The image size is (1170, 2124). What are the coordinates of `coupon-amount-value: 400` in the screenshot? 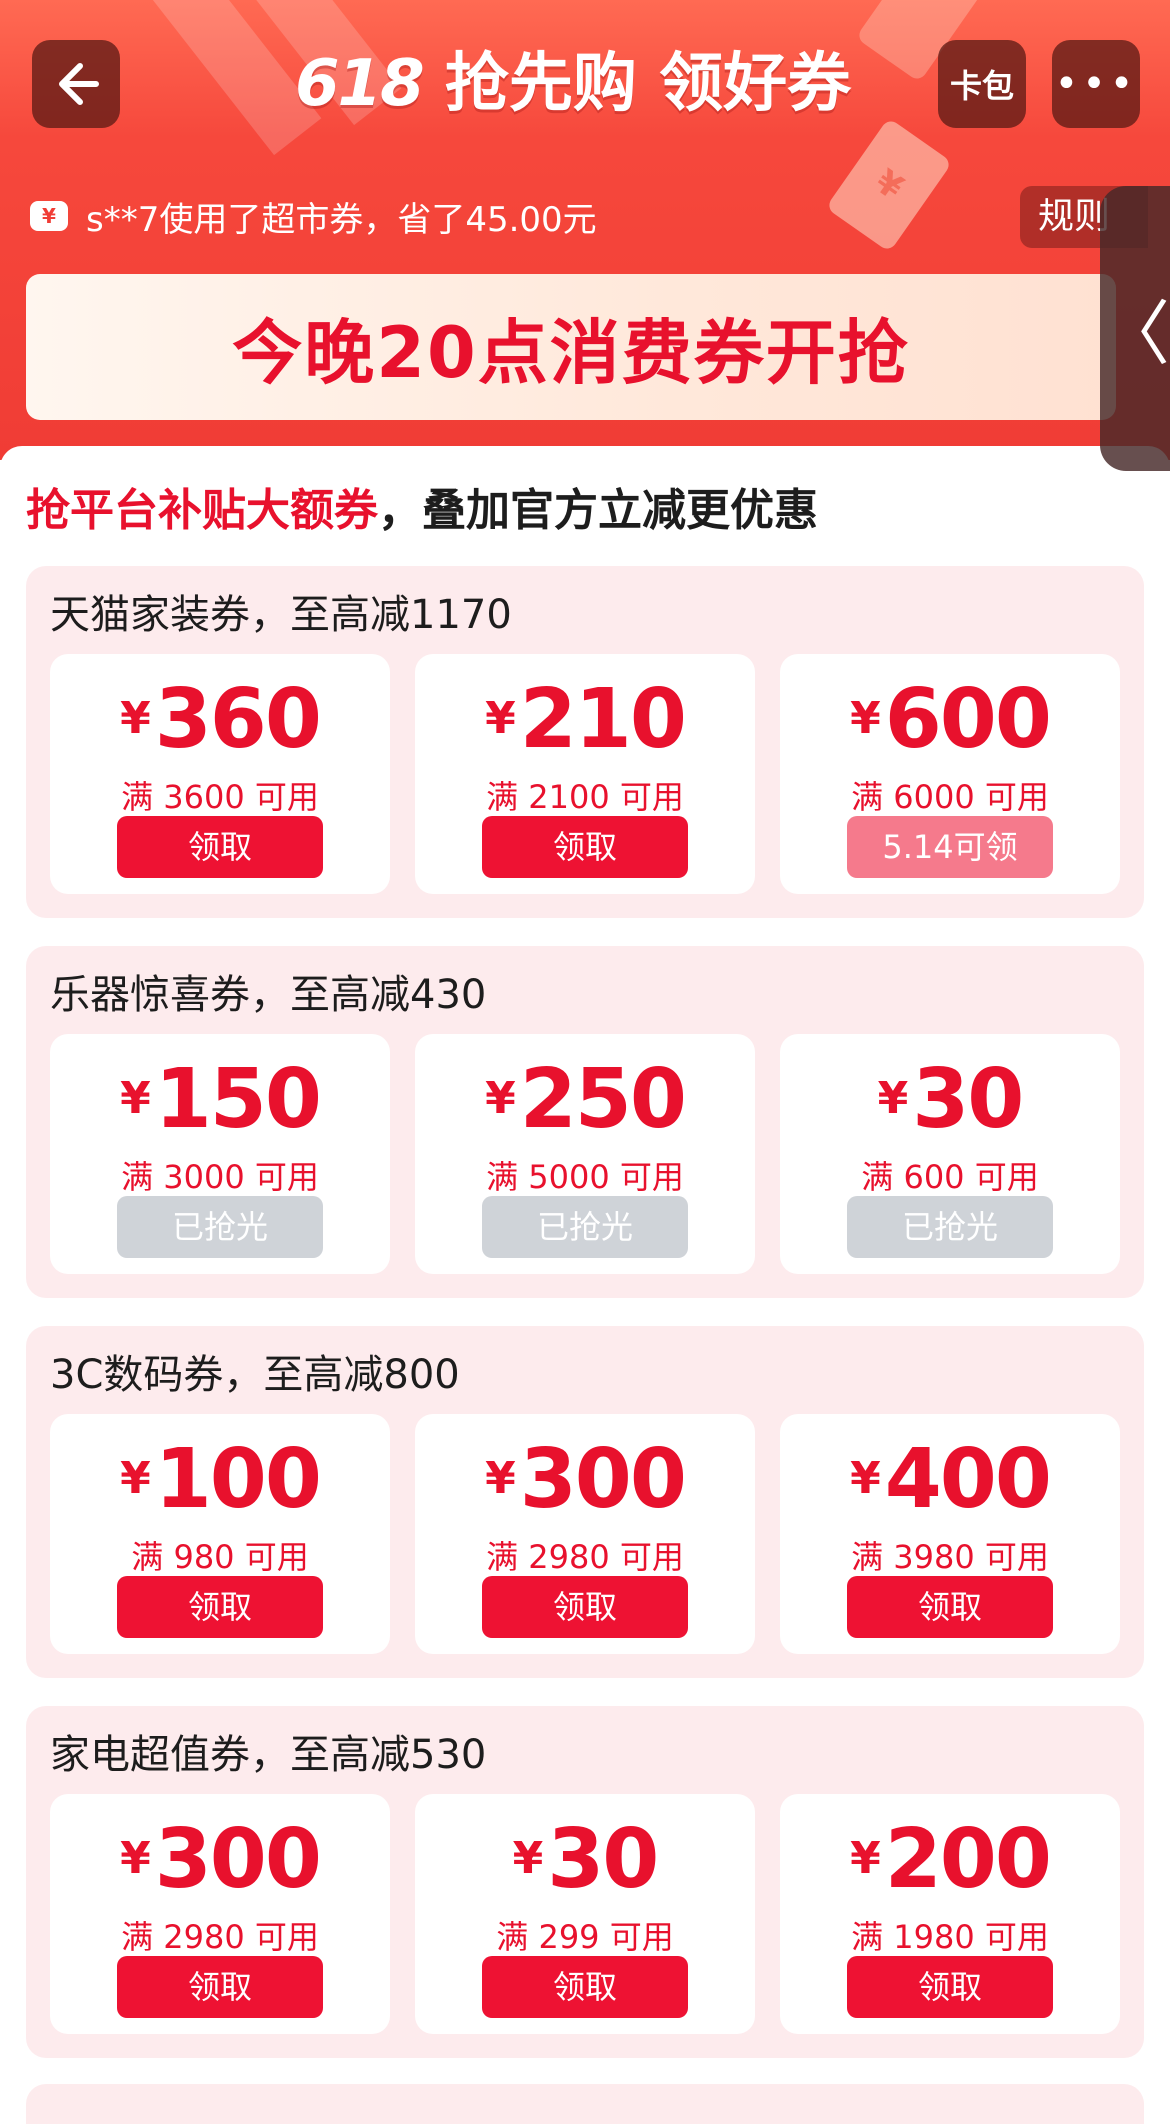 It's located at (968, 1479).